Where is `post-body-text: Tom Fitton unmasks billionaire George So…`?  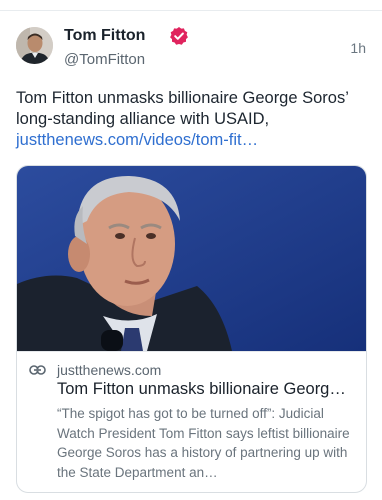 post-body-text: Tom Fitton unmasks billionaire George So… is located at coordinates (182, 108).